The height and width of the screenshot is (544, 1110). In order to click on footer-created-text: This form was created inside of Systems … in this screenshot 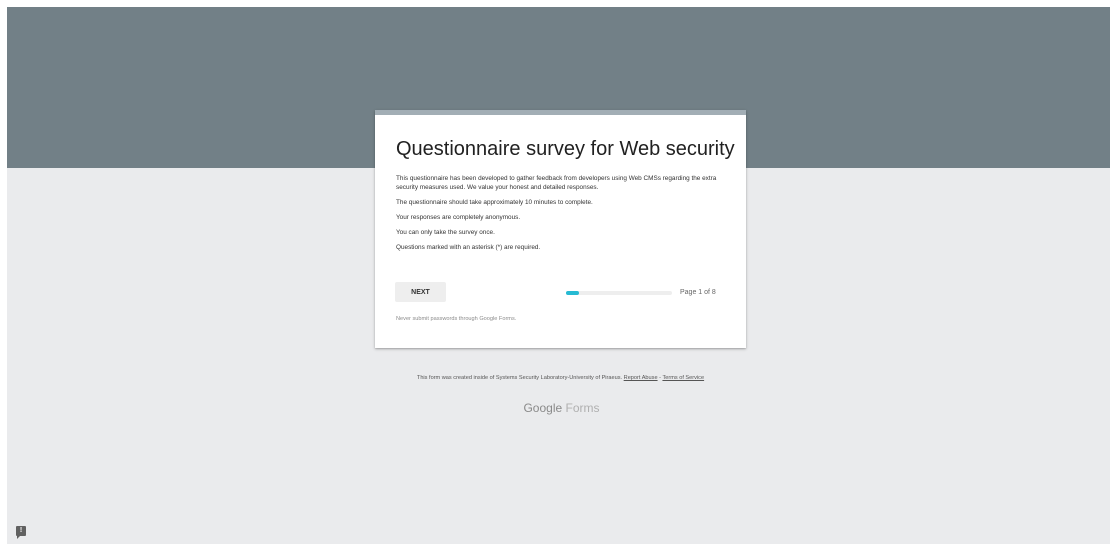, I will do `click(519, 378)`.